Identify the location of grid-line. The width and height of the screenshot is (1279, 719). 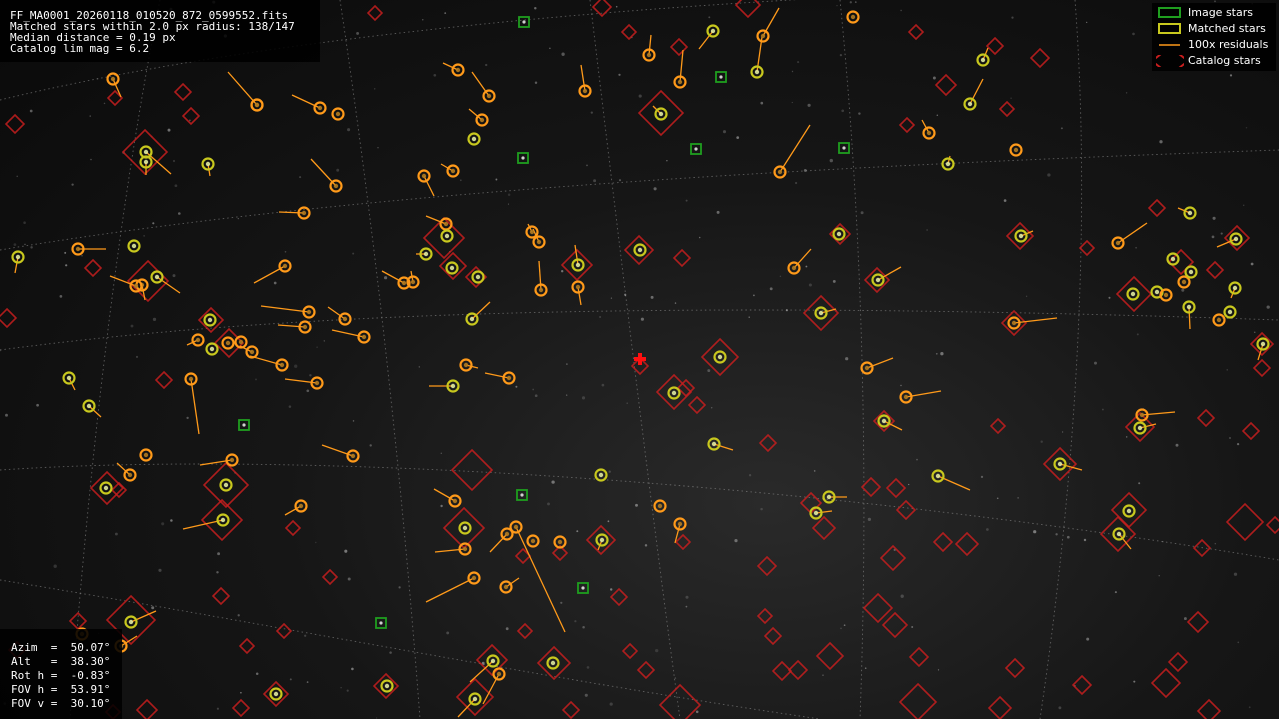
(1061, 359).